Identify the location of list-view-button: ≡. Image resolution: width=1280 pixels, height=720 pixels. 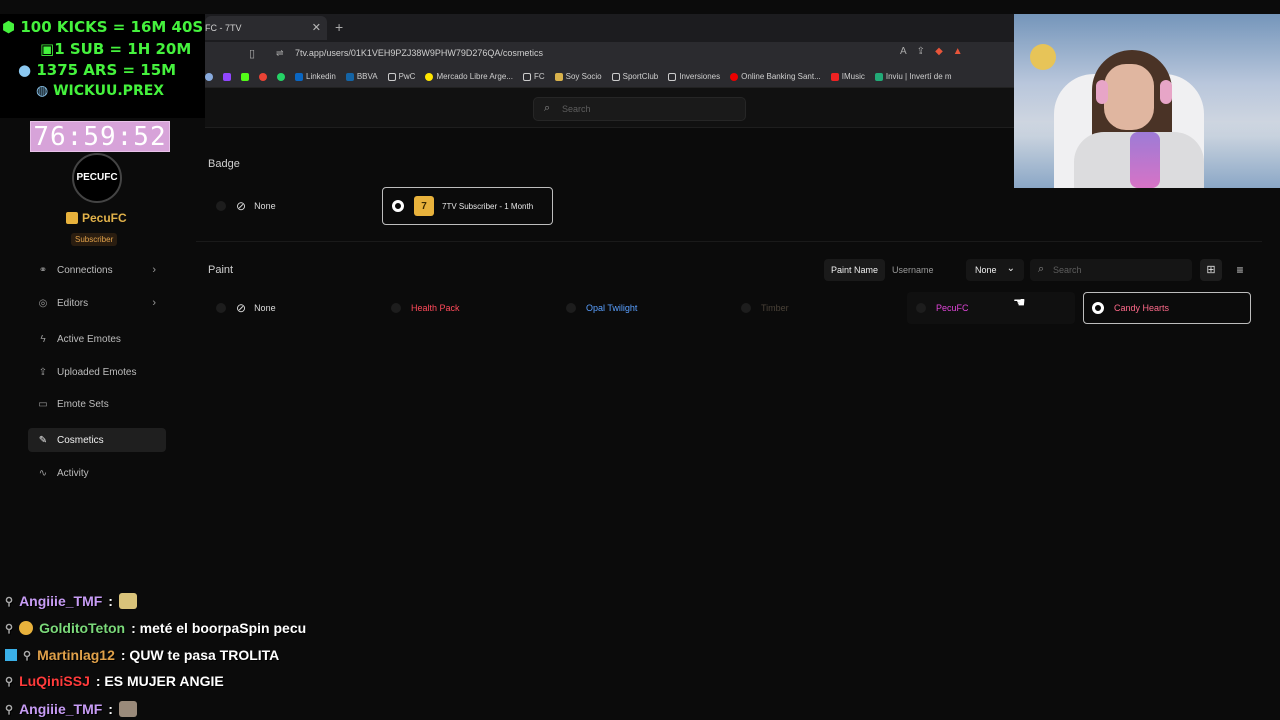
(1240, 270).